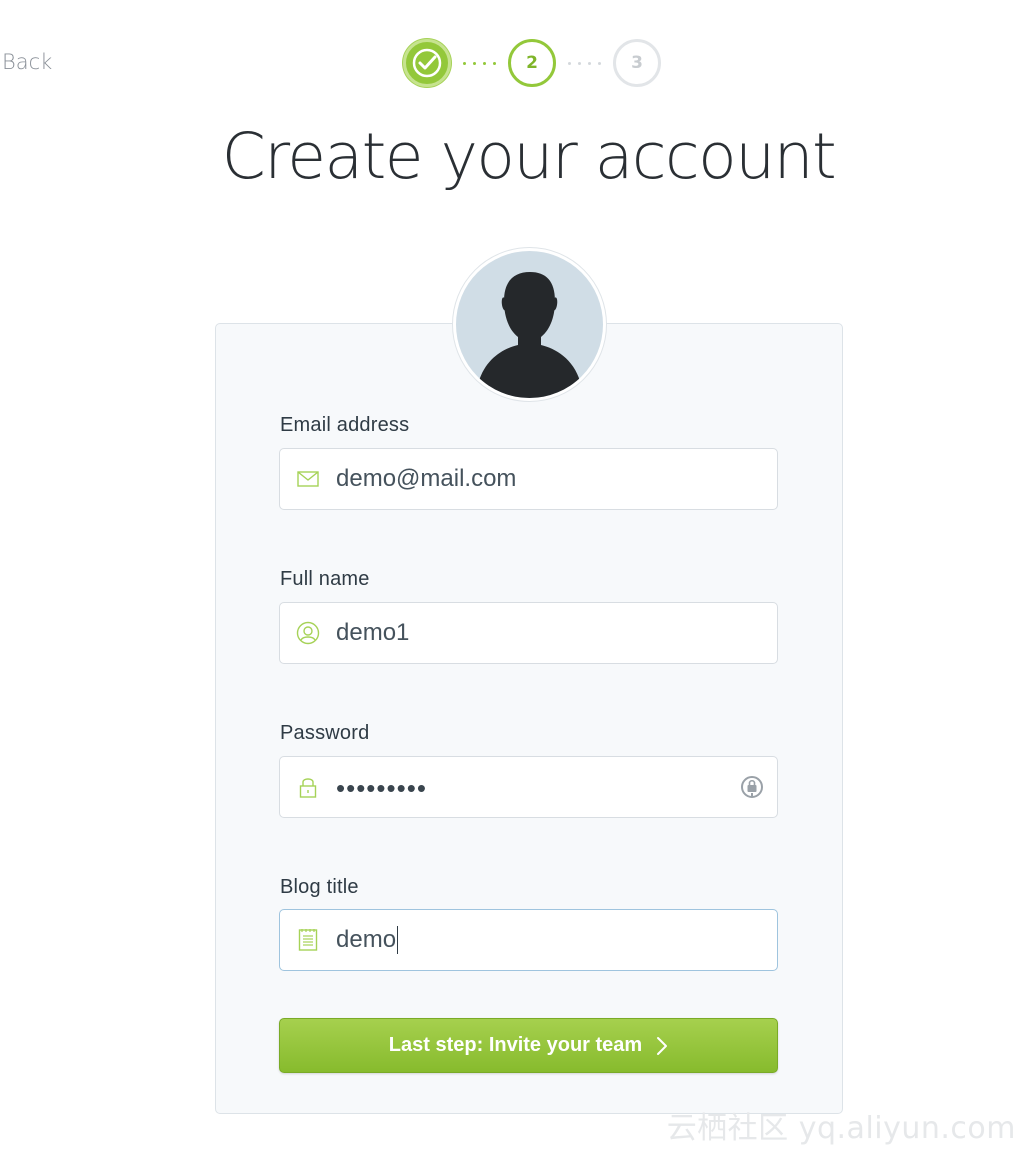  What do you see at coordinates (308, 940) in the screenshot?
I see `notepad-icon` at bounding box center [308, 940].